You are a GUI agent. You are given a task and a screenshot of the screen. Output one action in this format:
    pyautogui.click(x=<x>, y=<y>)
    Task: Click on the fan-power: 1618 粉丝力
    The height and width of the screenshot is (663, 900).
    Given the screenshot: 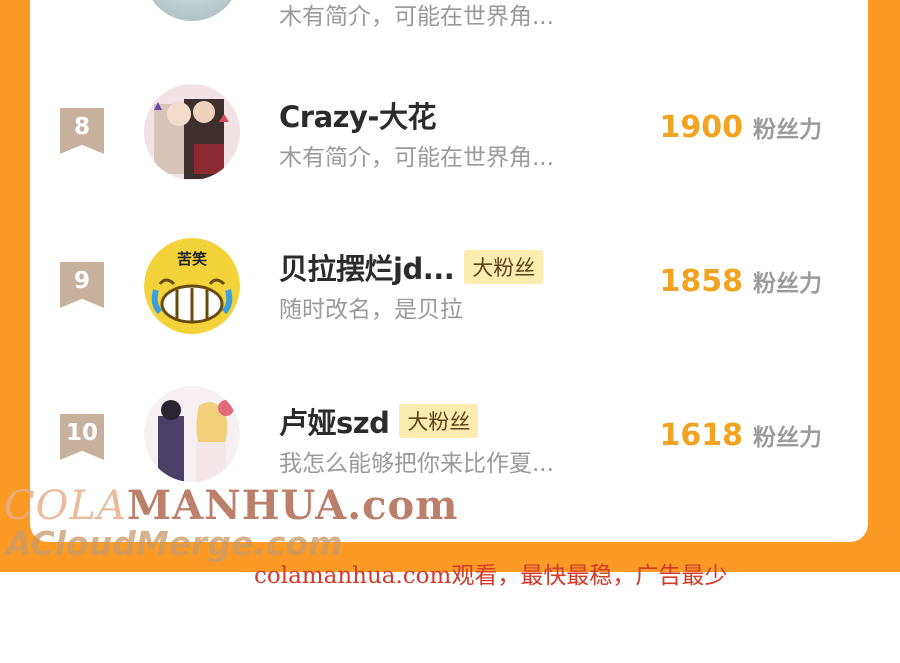 What is the action you would take?
    pyautogui.click(x=741, y=435)
    